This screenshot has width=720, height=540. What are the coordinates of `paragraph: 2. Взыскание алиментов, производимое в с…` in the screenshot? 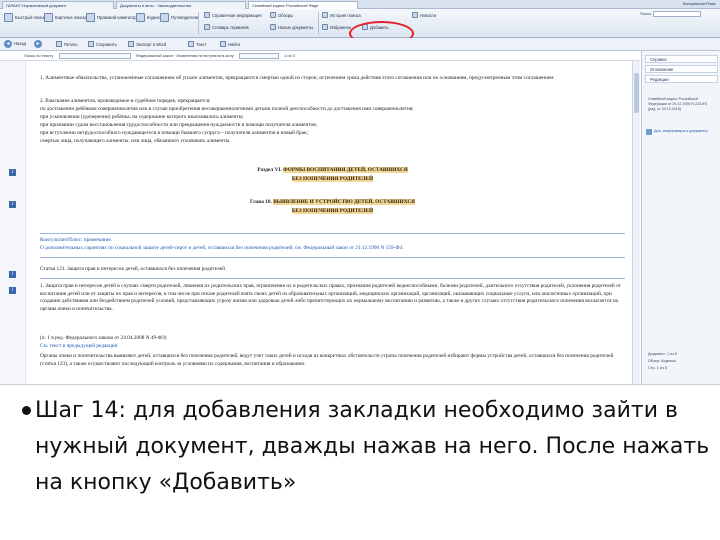 It's located at (125, 101).